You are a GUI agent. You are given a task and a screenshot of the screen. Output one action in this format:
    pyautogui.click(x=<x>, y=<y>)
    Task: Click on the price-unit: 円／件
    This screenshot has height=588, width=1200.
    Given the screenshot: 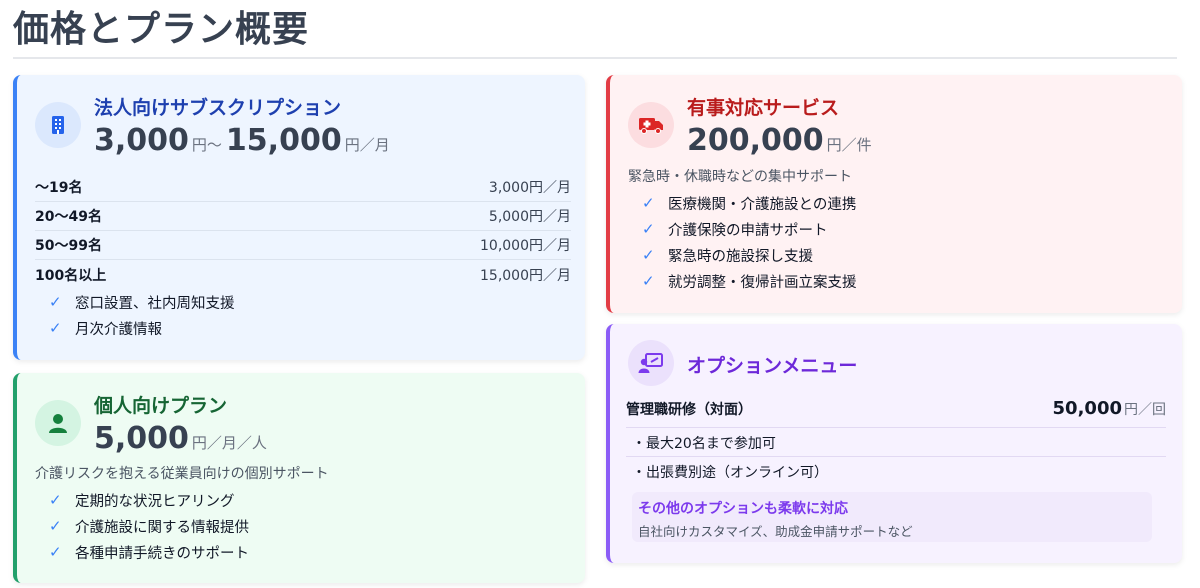 What is the action you would take?
    pyautogui.click(x=849, y=145)
    